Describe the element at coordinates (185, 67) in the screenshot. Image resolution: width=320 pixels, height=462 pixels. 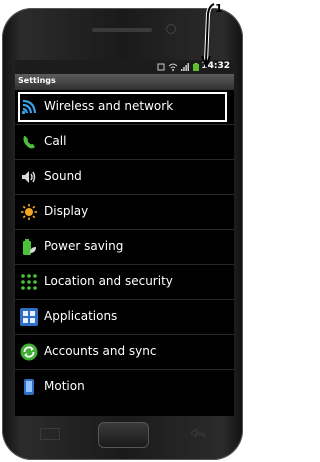
I see `signal-icon` at that location.